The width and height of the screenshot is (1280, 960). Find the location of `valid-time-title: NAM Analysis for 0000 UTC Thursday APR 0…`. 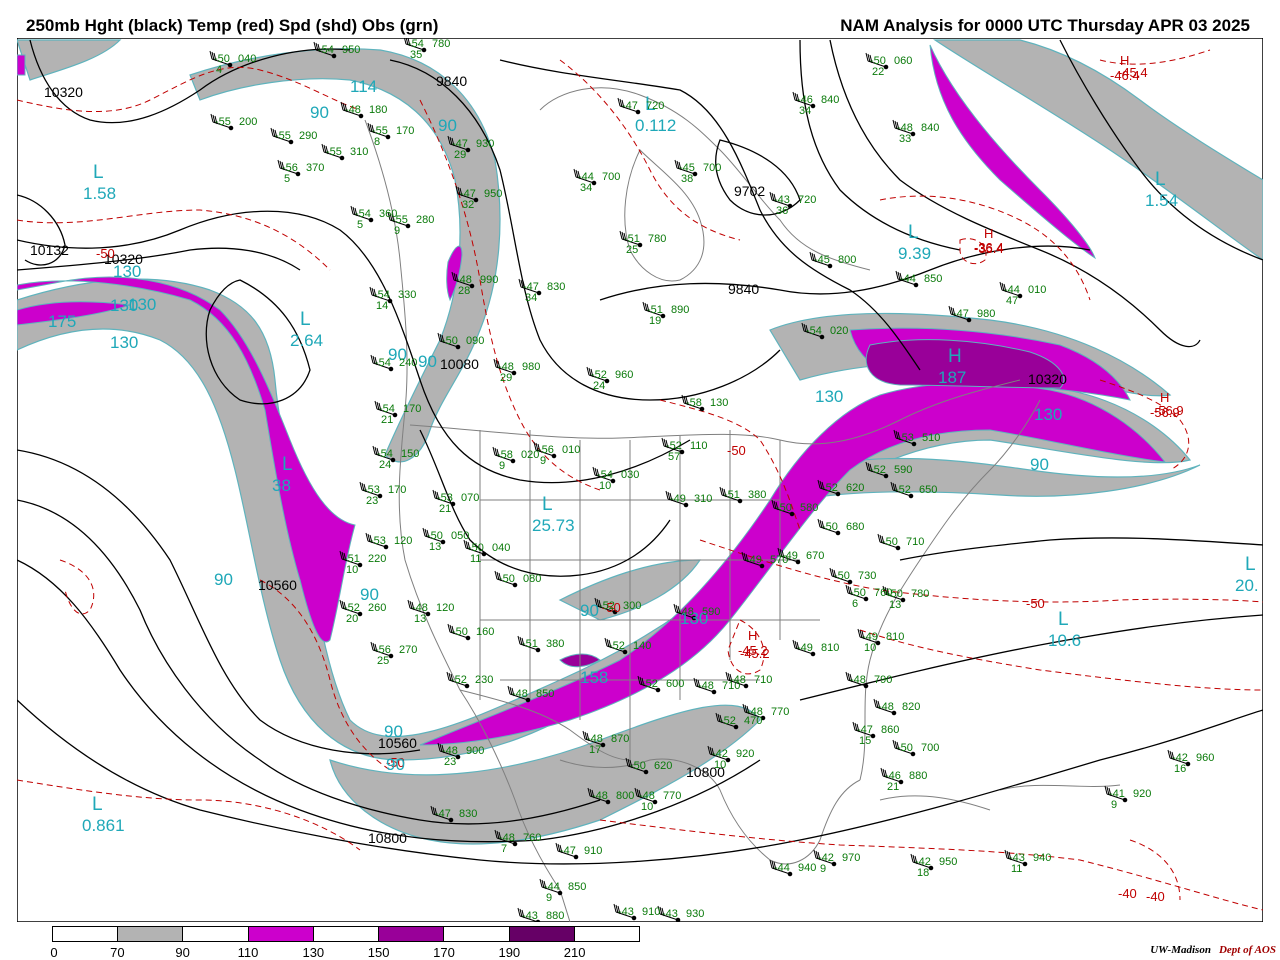

valid-time-title: NAM Analysis for 0000 UTC Thursday APR 0… is located at coordinates (1045, 25).